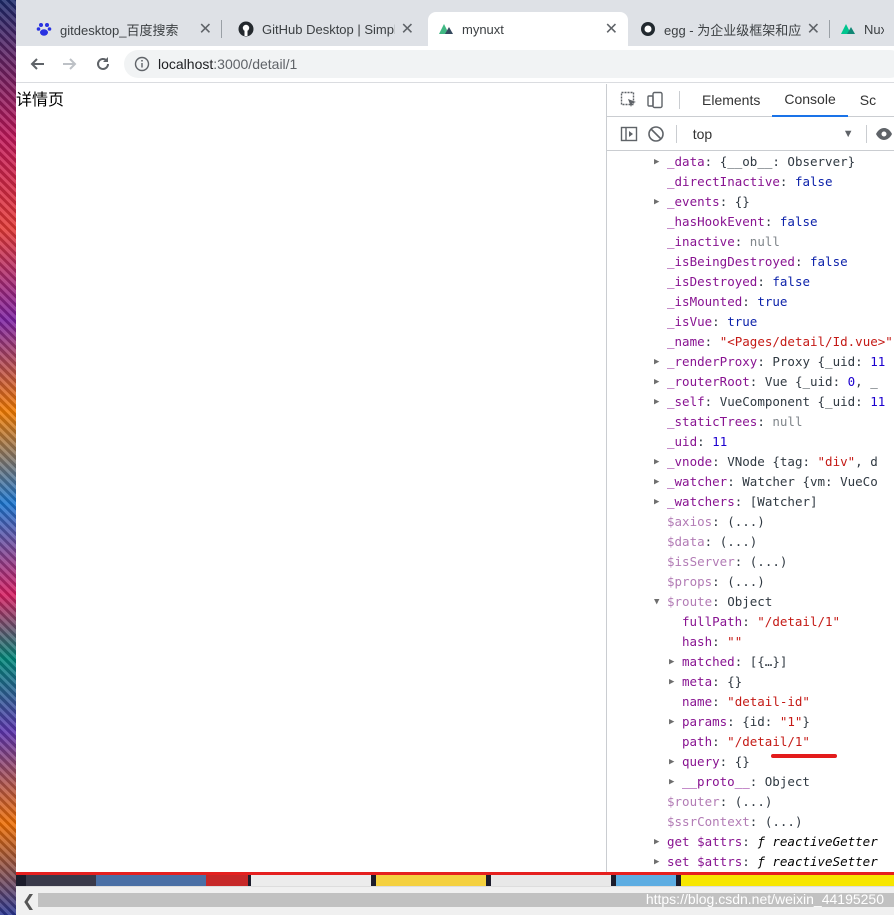 Image resolution: width=894 pixels, height=915 pixels. Describe the element at coordinates (656, 602) in the screenshot. I see `expand-down-icon: ▼` at that location.